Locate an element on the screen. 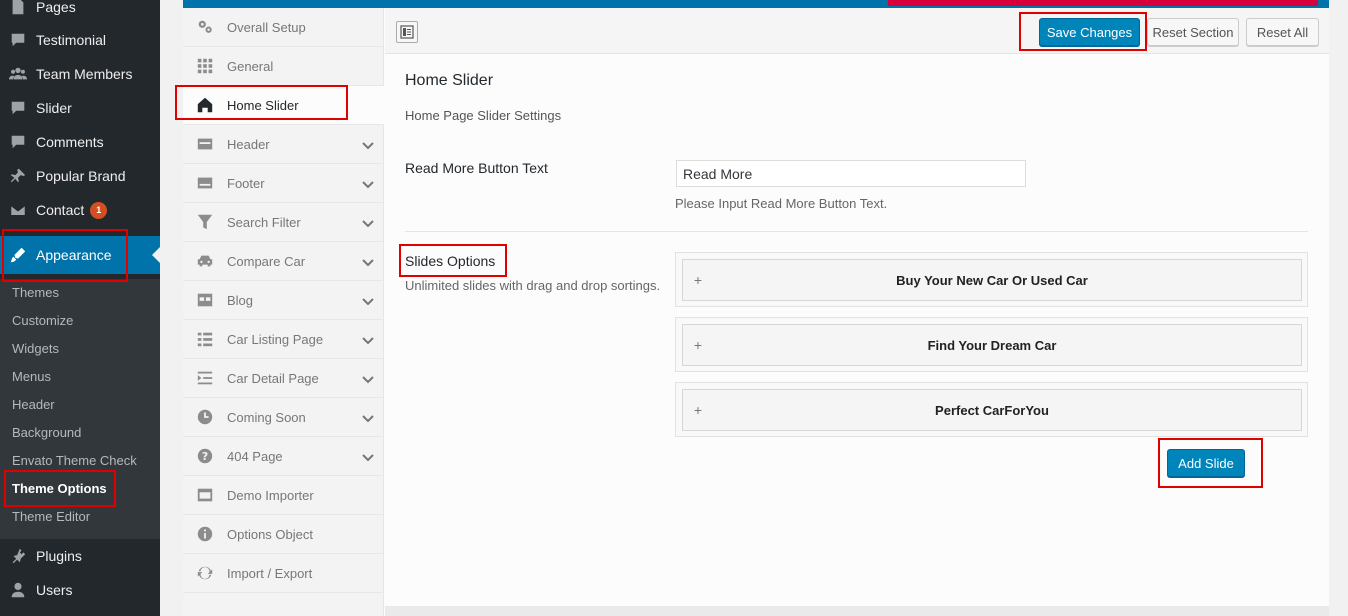 Image resolution: width=1348 pixels, height=616 pixels. nav-label: Car Listing Page is located at coordinates (275, 339).